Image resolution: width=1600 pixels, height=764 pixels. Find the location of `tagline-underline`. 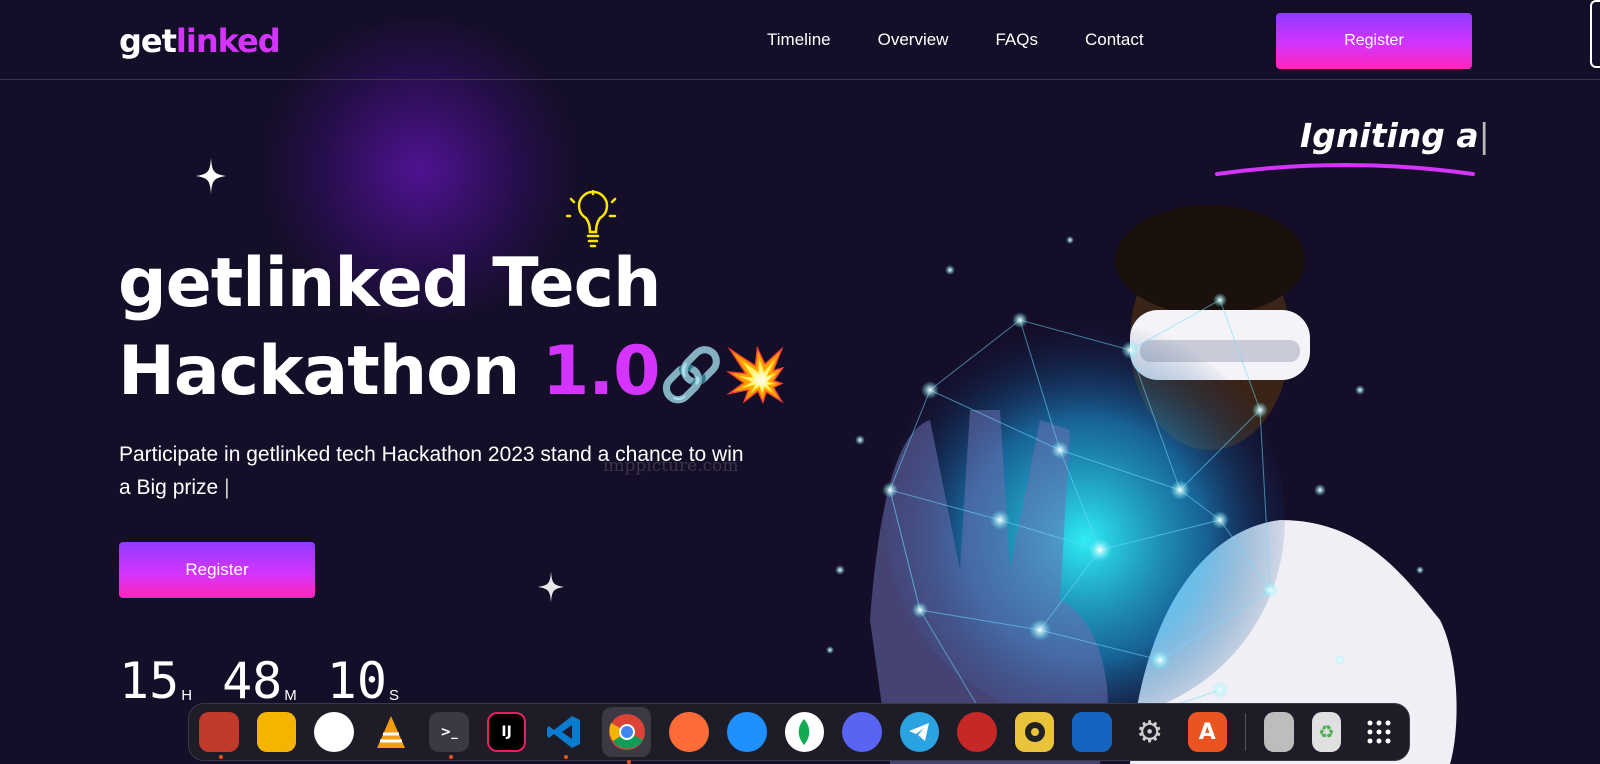

tagline-underline is located at coordinates (1345, 169).